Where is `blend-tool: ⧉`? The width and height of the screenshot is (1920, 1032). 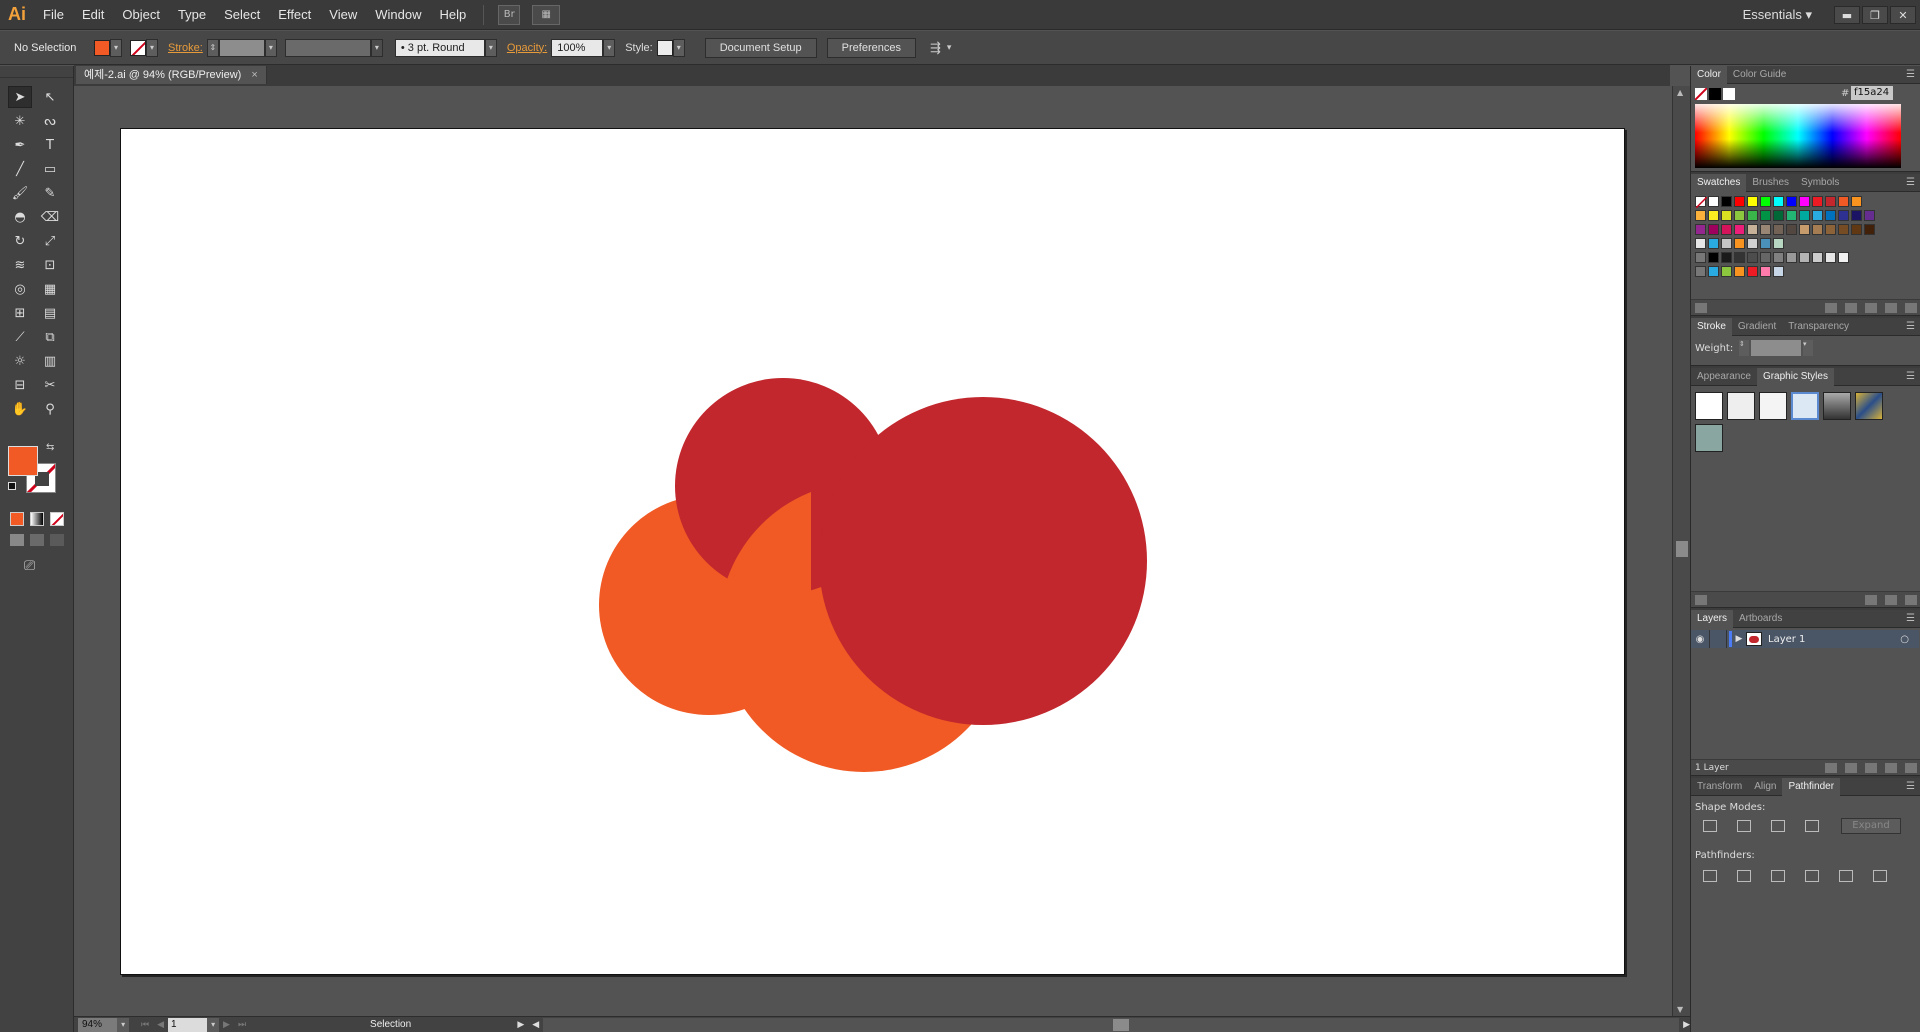 blend-tool: ⧉ is located at coordinates (50, 337).